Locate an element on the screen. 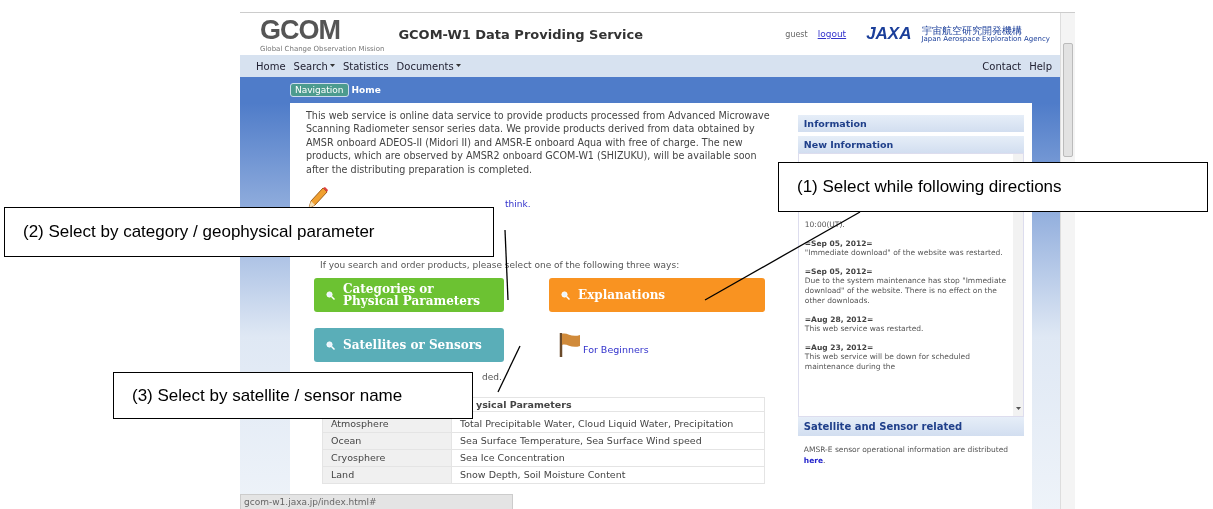  site-title: GCOM-W1 Data Providing Service is located at coordinates (521, 34).